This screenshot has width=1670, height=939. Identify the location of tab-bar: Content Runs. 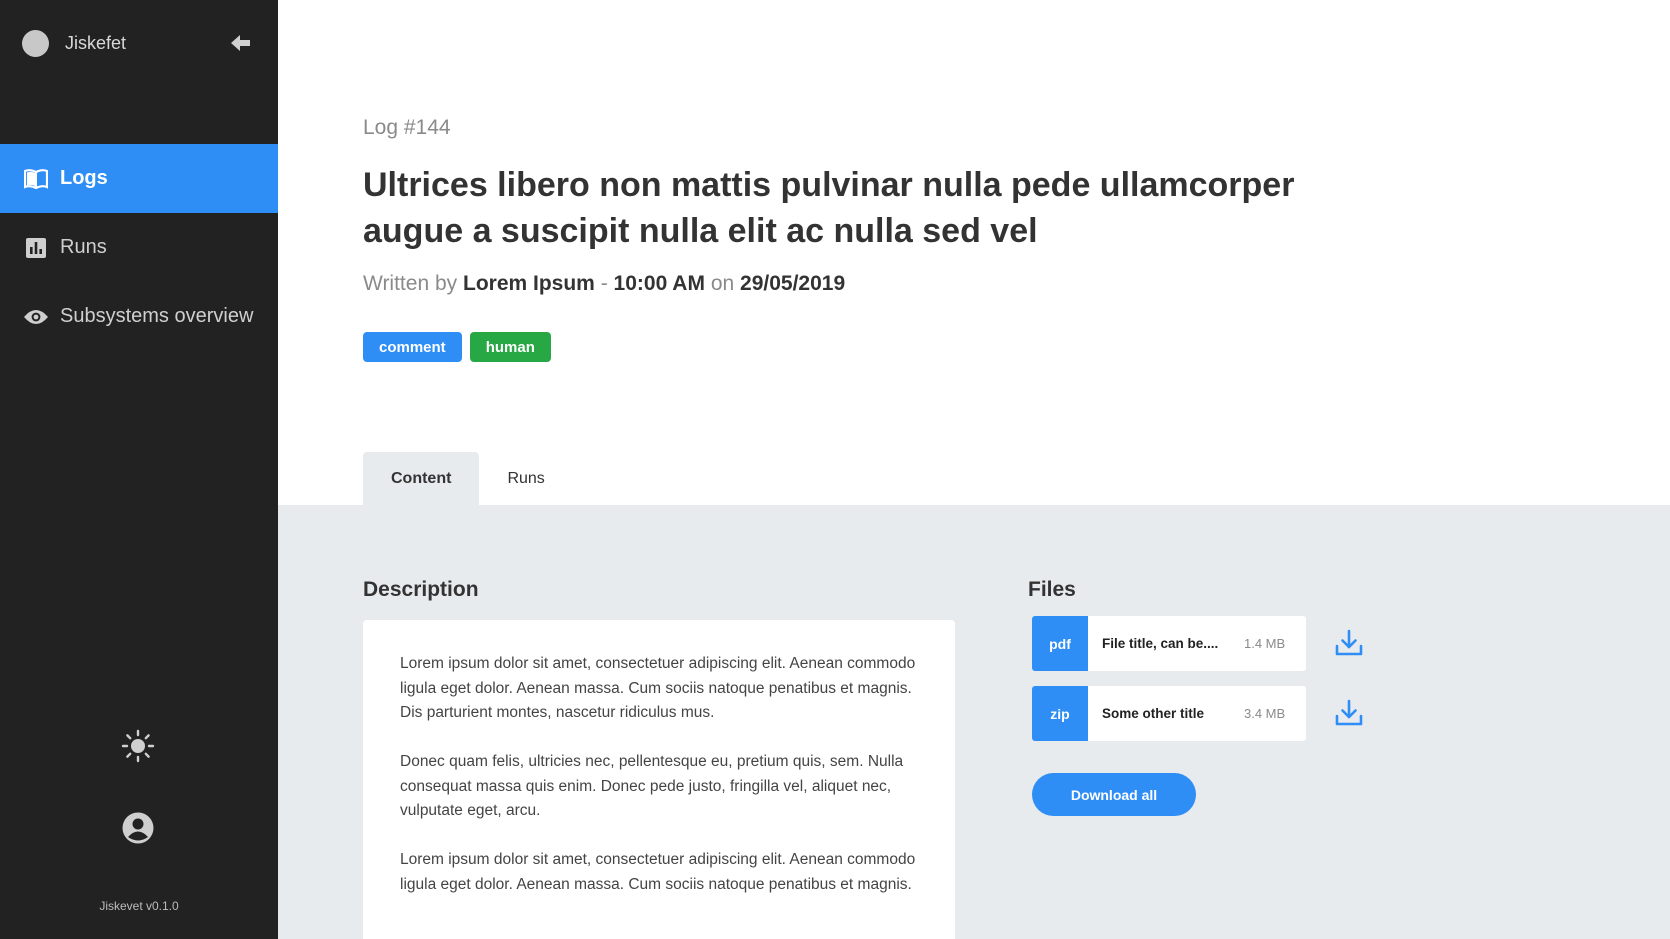
(468, 478).